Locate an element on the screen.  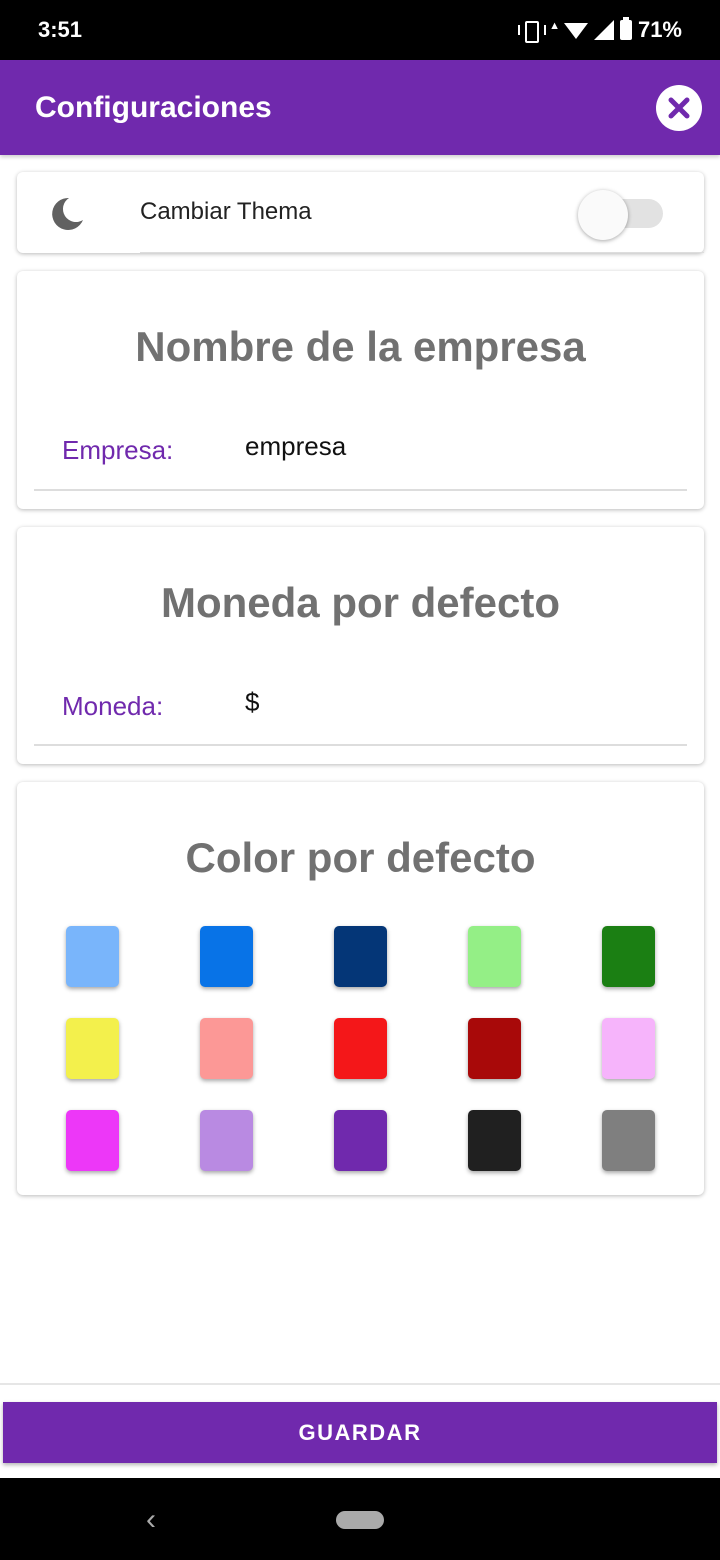
status-icons: ▲ 71% is located at coordinates (599, 30).